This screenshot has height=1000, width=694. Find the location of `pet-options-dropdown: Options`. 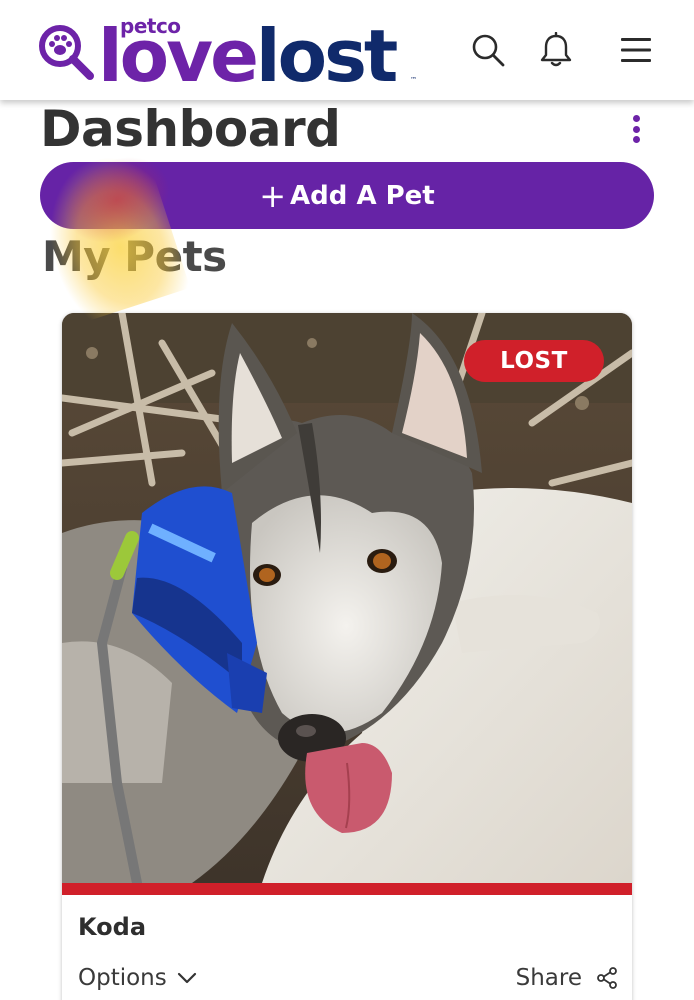

pet-options-dropdown: Options is located at coordinates (137, 978).